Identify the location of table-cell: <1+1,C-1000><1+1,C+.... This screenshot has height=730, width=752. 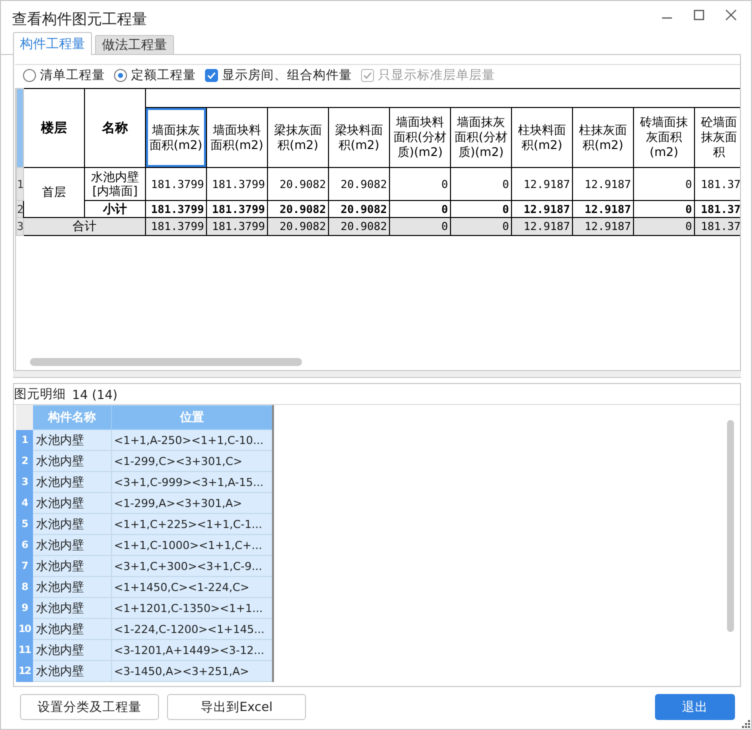
(192, 545).